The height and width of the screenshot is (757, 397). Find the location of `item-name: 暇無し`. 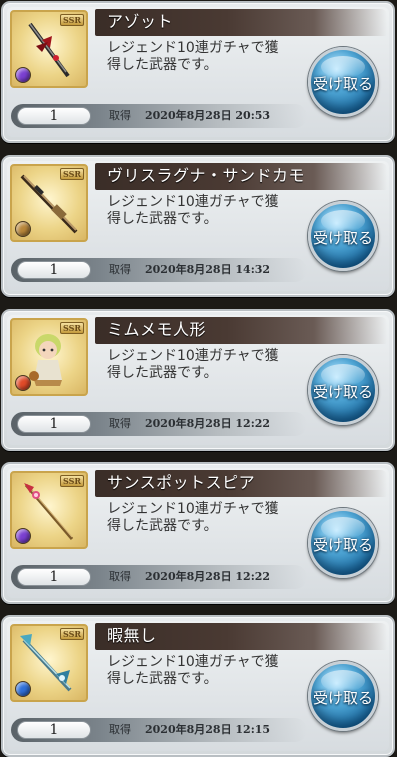

item-name: 暇無し is located at coordinates (132, 635).